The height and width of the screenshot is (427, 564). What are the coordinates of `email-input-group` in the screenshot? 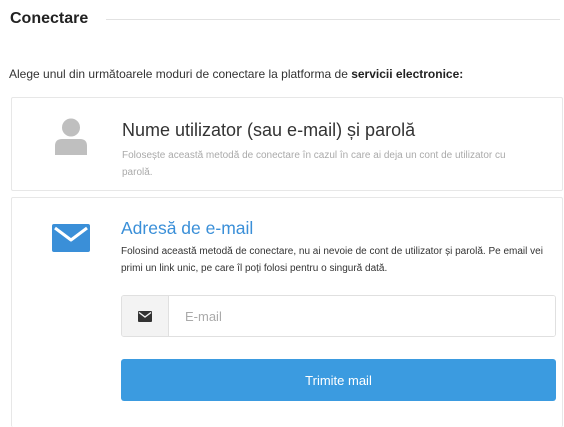 It's located at (338, 316).